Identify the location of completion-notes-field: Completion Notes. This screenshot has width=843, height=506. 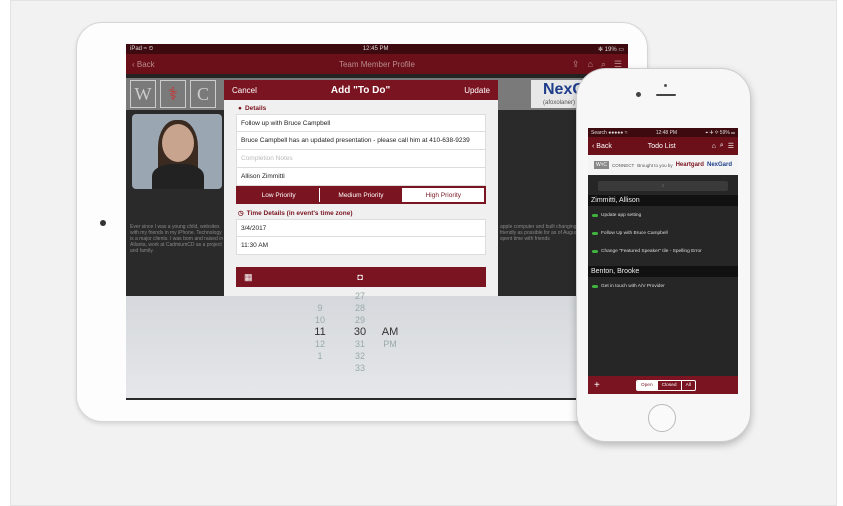
(361, 159).